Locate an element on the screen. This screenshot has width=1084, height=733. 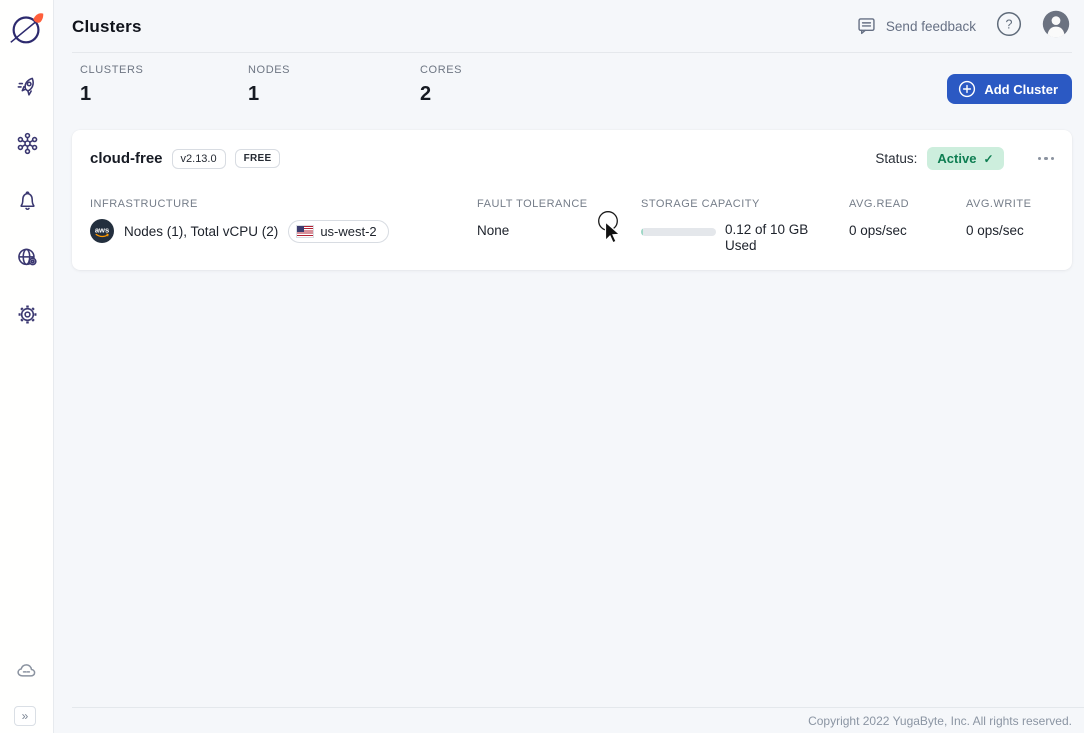
user-menu-button is located at coordinates (1056, 26).